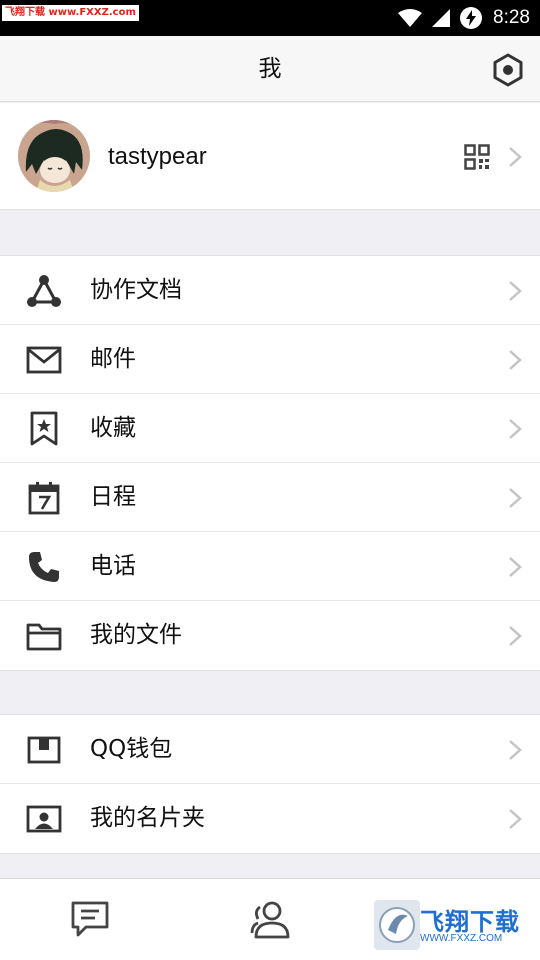 The height and width of the screenshot is (960, 540). Describe the element at coordinates (44, 567) in the screenshot. I see `phone-icon` at that location.